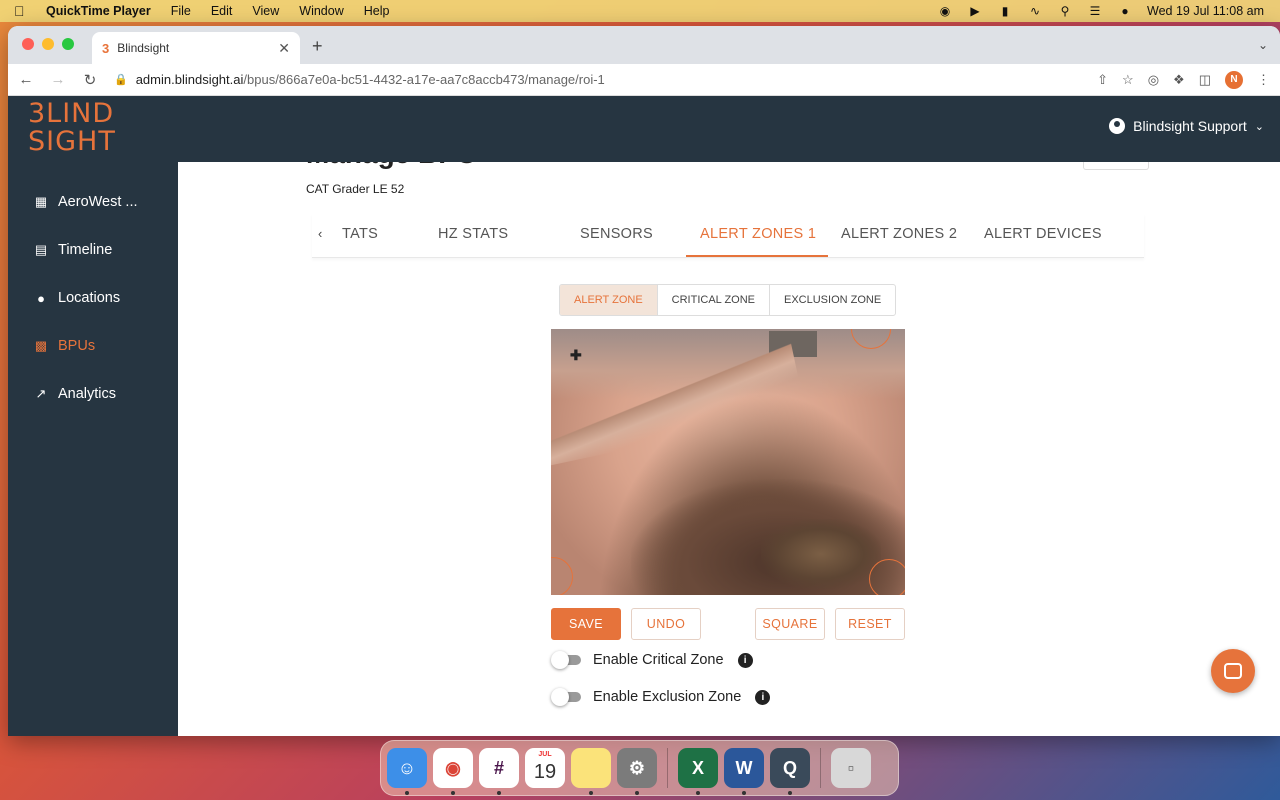  I want to click on critical-zone-button: CRITICAL ZONE, so click(714, 300).